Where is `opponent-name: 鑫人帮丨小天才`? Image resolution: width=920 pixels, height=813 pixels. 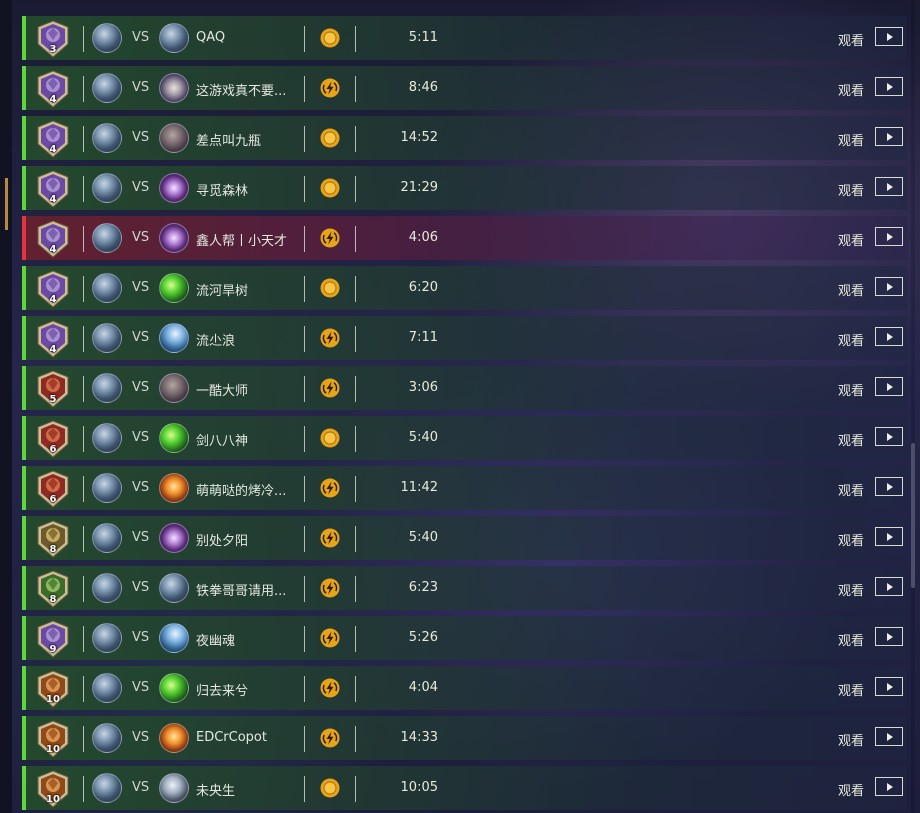 opponent-name: 鑫人帮丨小天才 is located at coordinates (242, 241).